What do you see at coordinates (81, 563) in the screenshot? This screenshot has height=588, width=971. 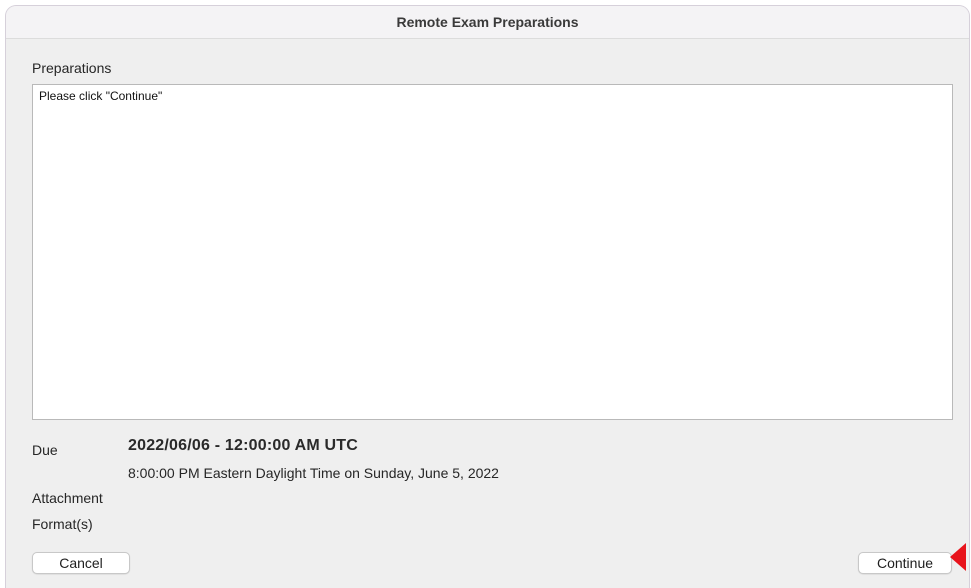 I see `cancel-button: Cancel` at bounding box center [81, 563].